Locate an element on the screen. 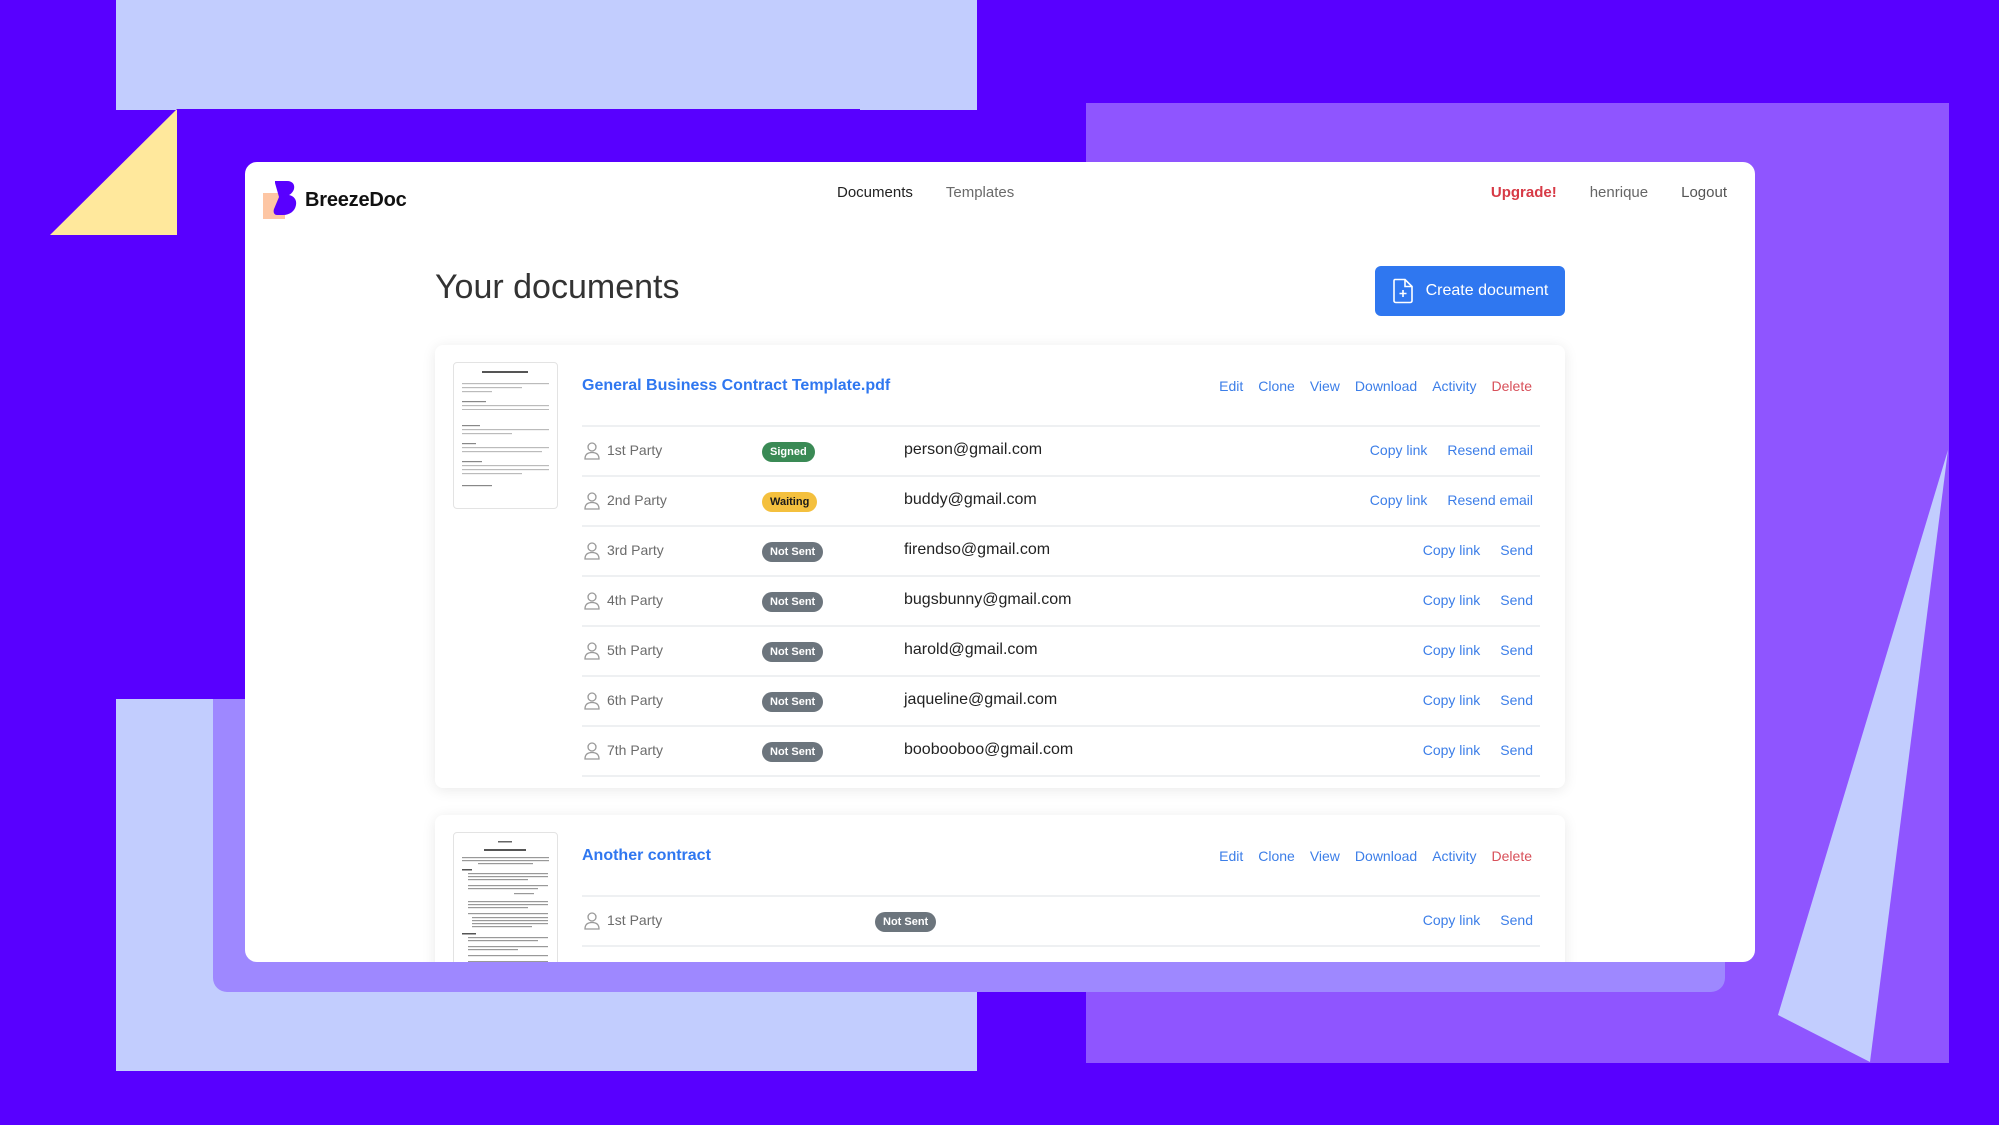 The image size is (1999, 1125). party-email: harold@gmail.com is located at coordinates (971, 649).